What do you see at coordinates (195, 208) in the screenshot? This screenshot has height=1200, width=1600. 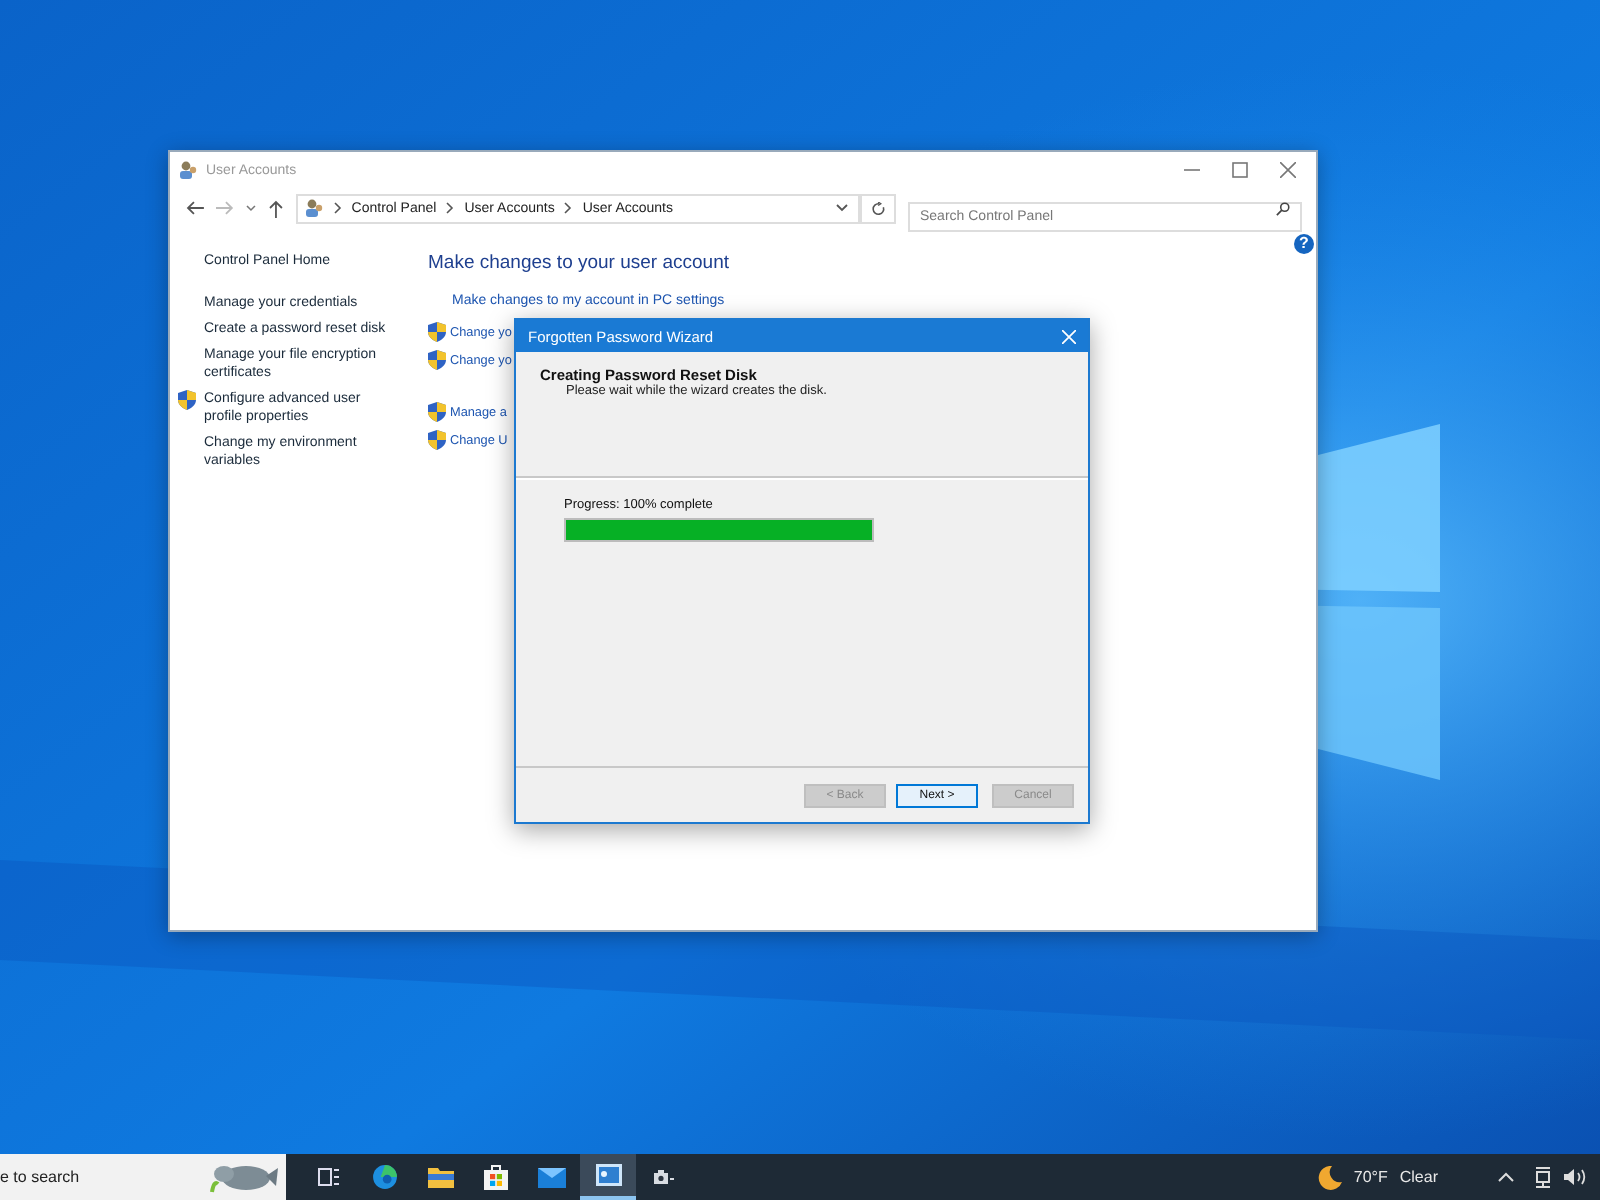 I see `back-arrow-icon` at bounding box center [195, 208].